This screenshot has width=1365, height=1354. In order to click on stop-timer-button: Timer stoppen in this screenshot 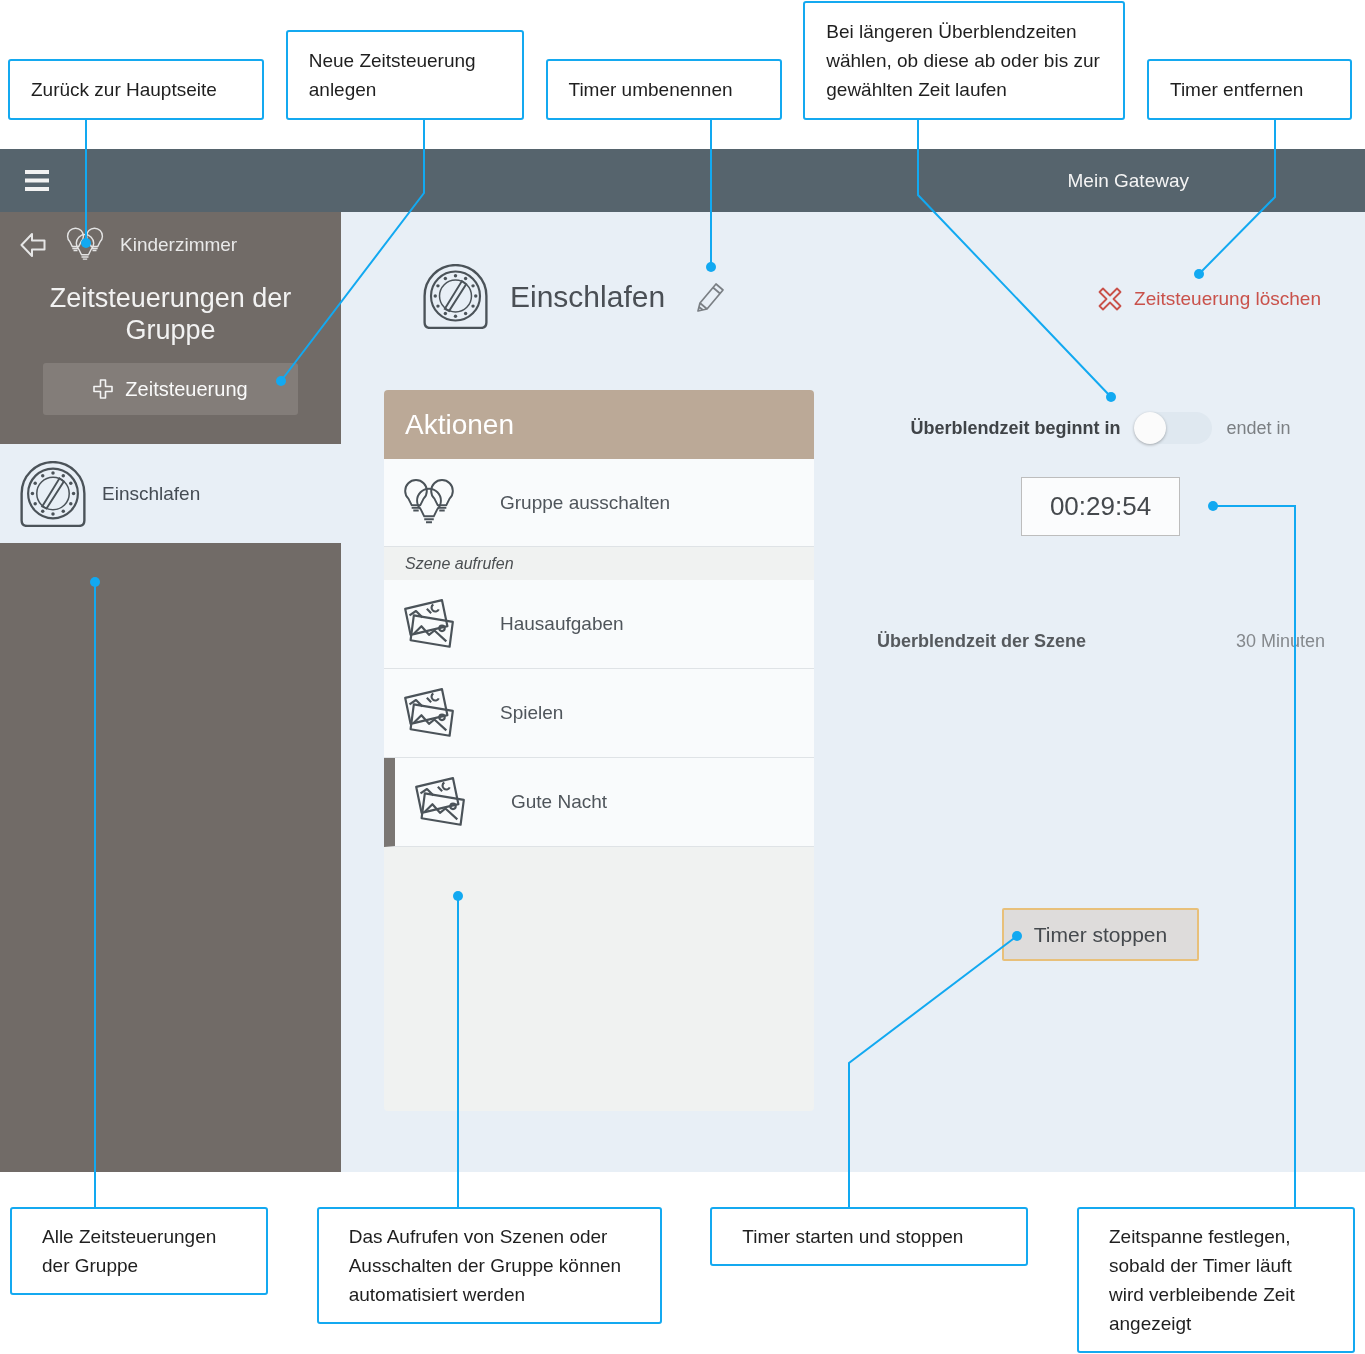, I will do `click(1100, 934)`.